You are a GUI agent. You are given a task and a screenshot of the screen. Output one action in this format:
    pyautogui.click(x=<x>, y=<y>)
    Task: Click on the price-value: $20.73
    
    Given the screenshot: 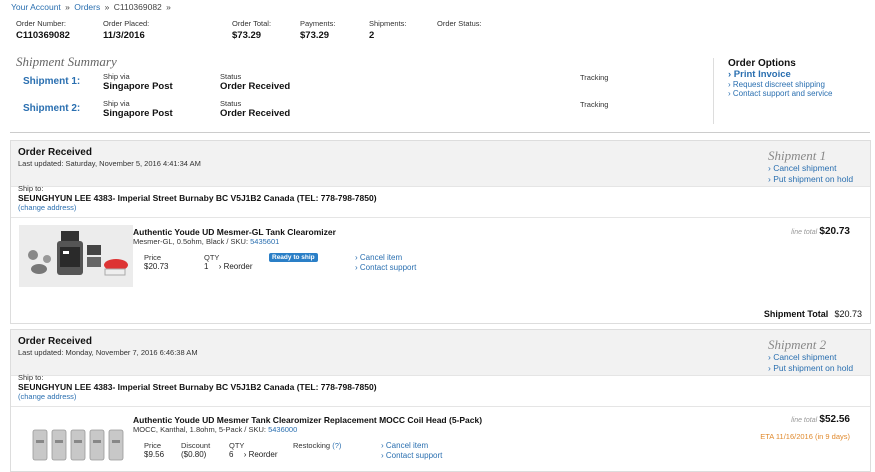 What is the action you would take?
    pyautogui.click(x=156, y=266)
    